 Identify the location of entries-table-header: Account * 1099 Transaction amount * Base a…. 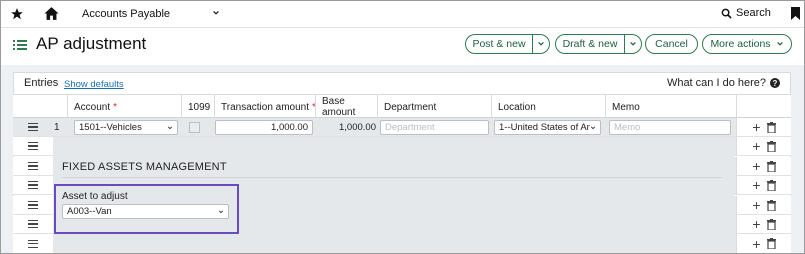
(402, 106).